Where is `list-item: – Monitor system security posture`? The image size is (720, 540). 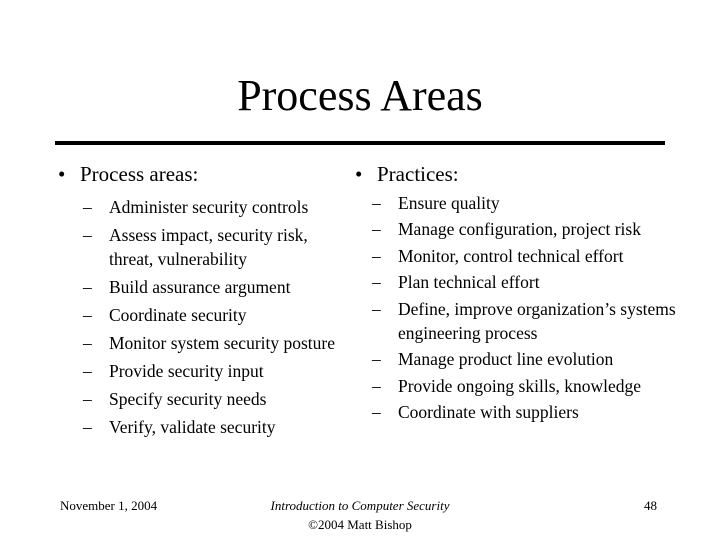
list-item: – Monitor system security posture is located at coordinates (209, 343).